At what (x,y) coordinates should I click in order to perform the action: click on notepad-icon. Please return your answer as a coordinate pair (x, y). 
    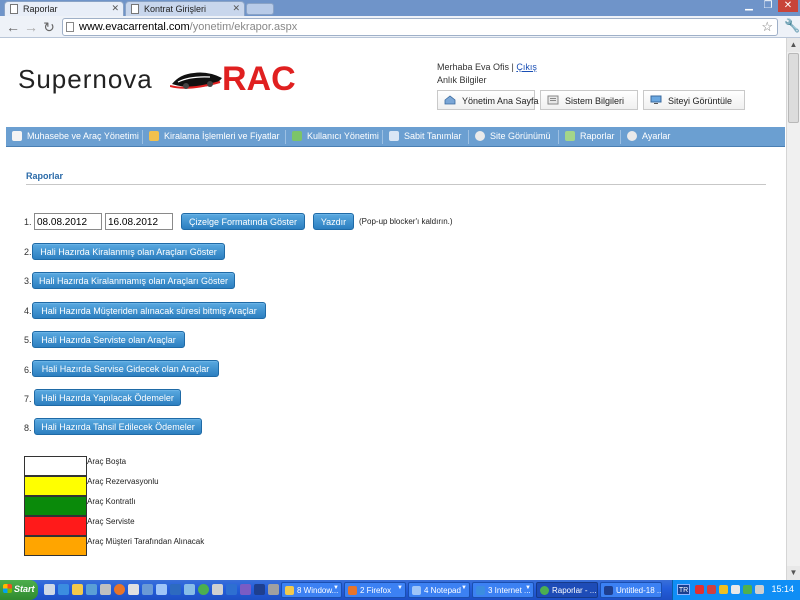
    Looking at the image, I should click on (161, 589).